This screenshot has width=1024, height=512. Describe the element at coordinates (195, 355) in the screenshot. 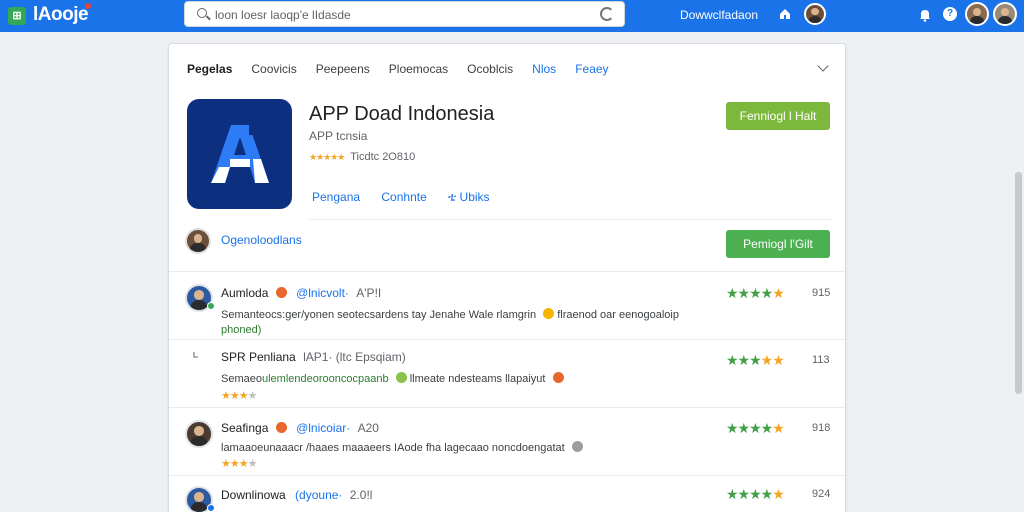

I see `quote-icon` at that location.